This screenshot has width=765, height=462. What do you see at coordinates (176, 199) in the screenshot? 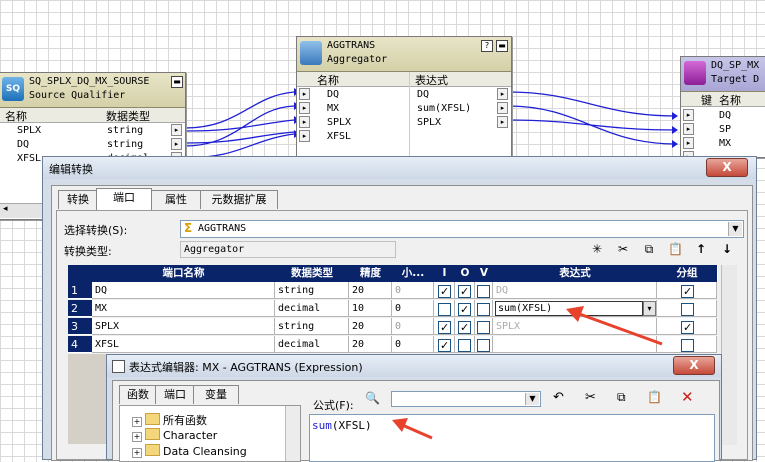
I see `tab-properties: 属性` at bounding box center [176, 199].